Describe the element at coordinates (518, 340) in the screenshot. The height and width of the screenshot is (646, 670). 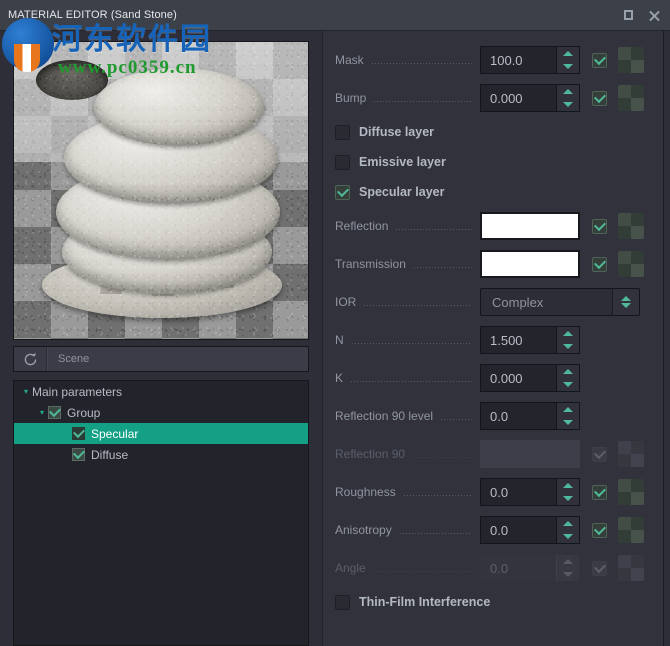
I see `spinner-value-n: 1.500` at that location.